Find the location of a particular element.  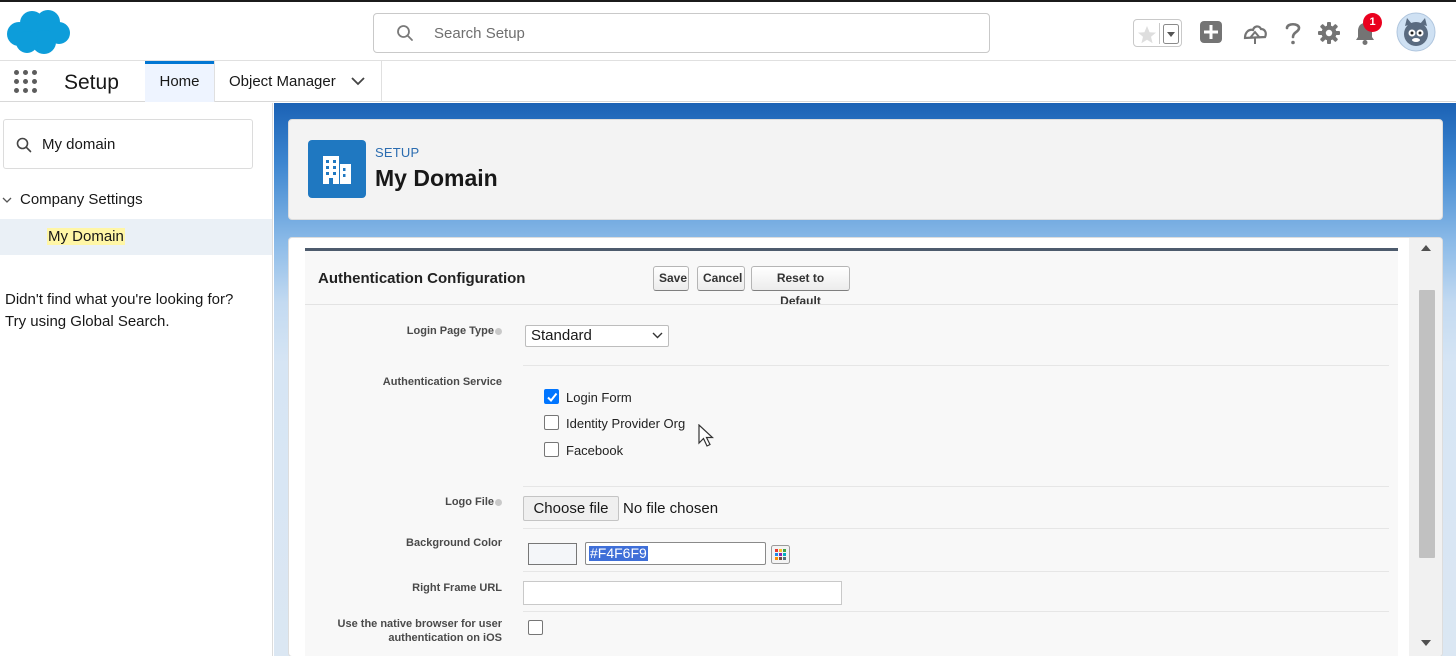

avatar is located at coordinates (1416, 32).